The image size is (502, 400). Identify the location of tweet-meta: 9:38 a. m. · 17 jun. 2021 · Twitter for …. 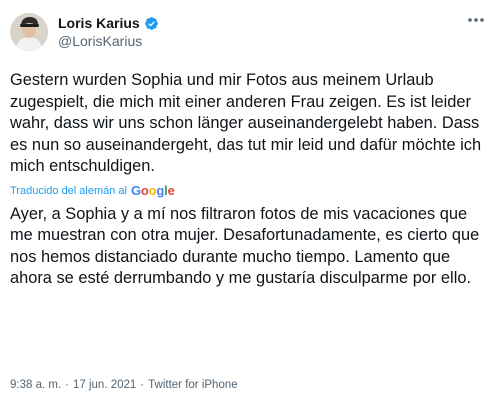
(124, 385).